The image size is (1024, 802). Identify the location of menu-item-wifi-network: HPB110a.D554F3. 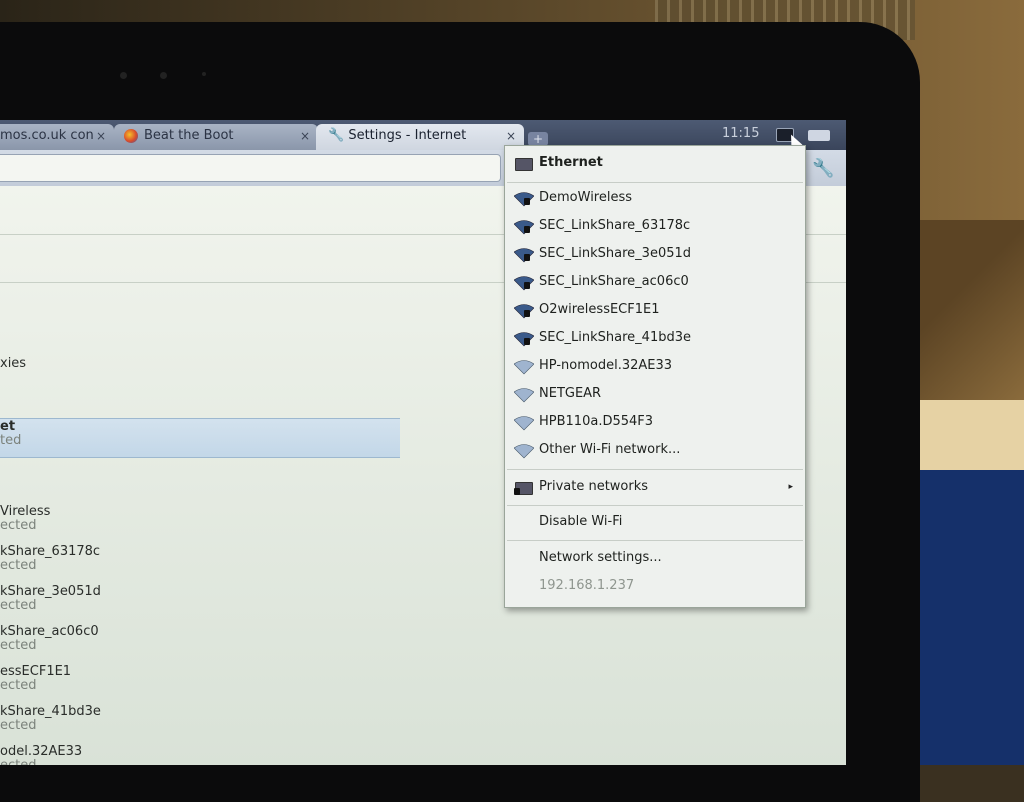
(655, 422).